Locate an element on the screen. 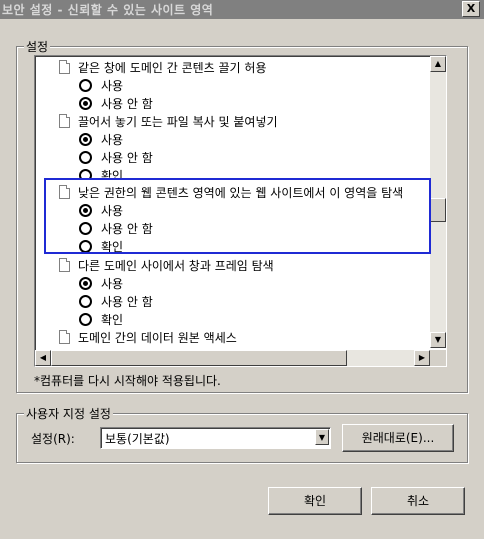 This screenshot has width=484, height=539. tree-item-label: 같은 창에 도메인 간 콘텐츠 끌기 허용 is located at coordinates (172, 68).